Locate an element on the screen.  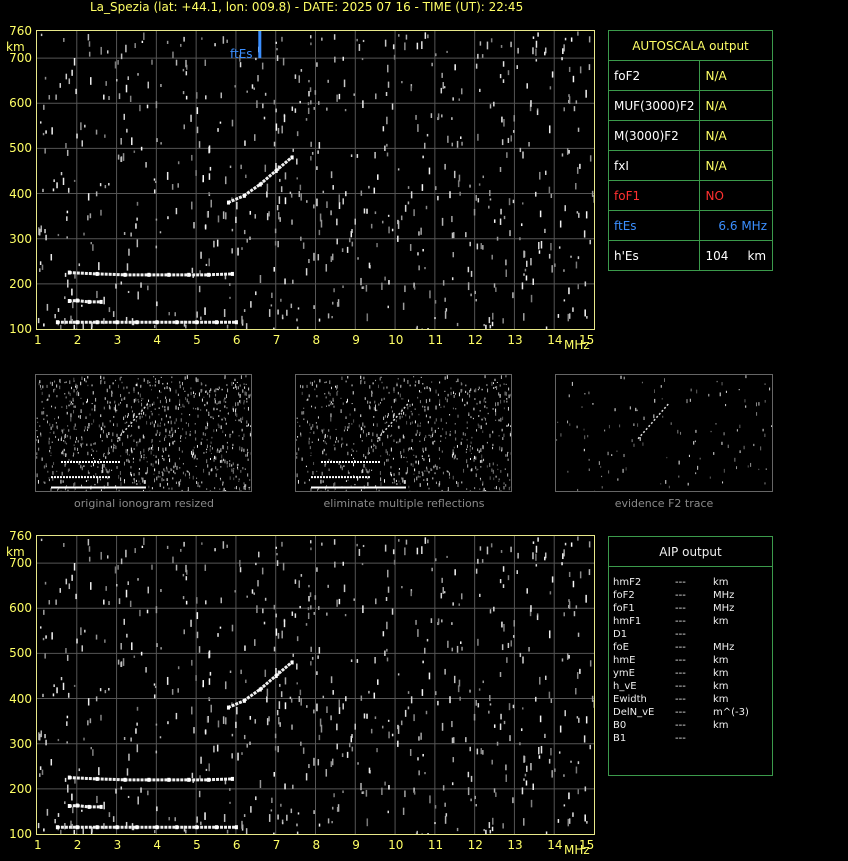
y-tick-label: 300 is located at coordinates (20, 743).